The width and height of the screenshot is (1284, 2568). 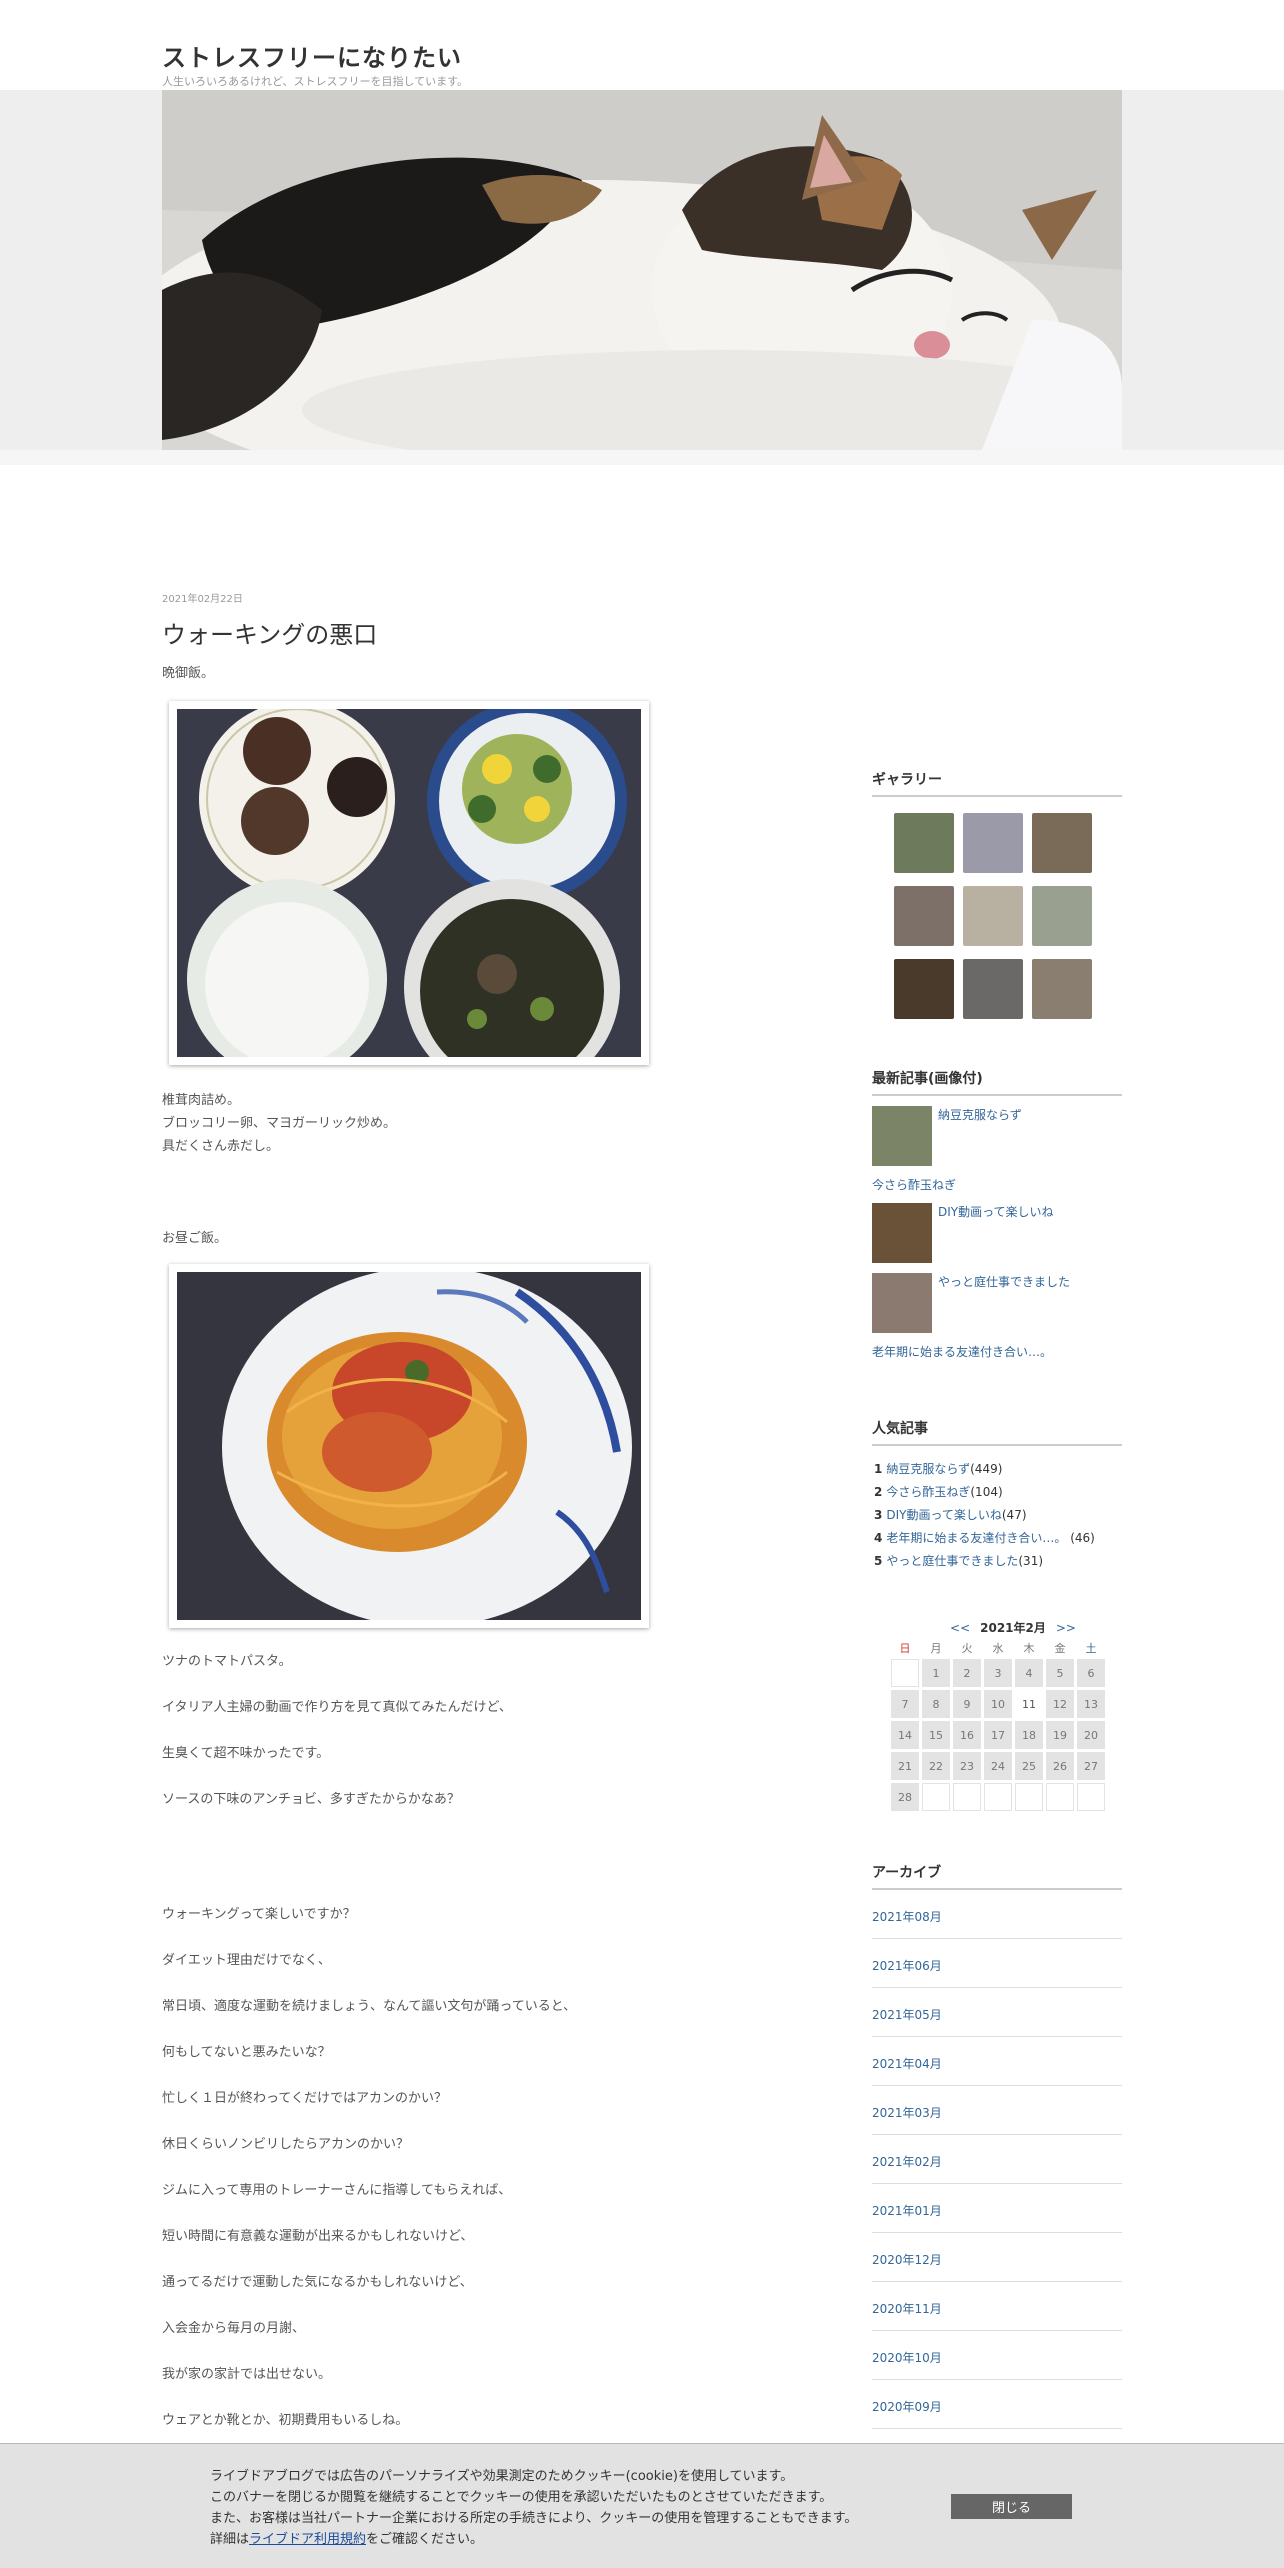 I want to click on calendar-day-cell: 10, so click(x=998, y=1704).